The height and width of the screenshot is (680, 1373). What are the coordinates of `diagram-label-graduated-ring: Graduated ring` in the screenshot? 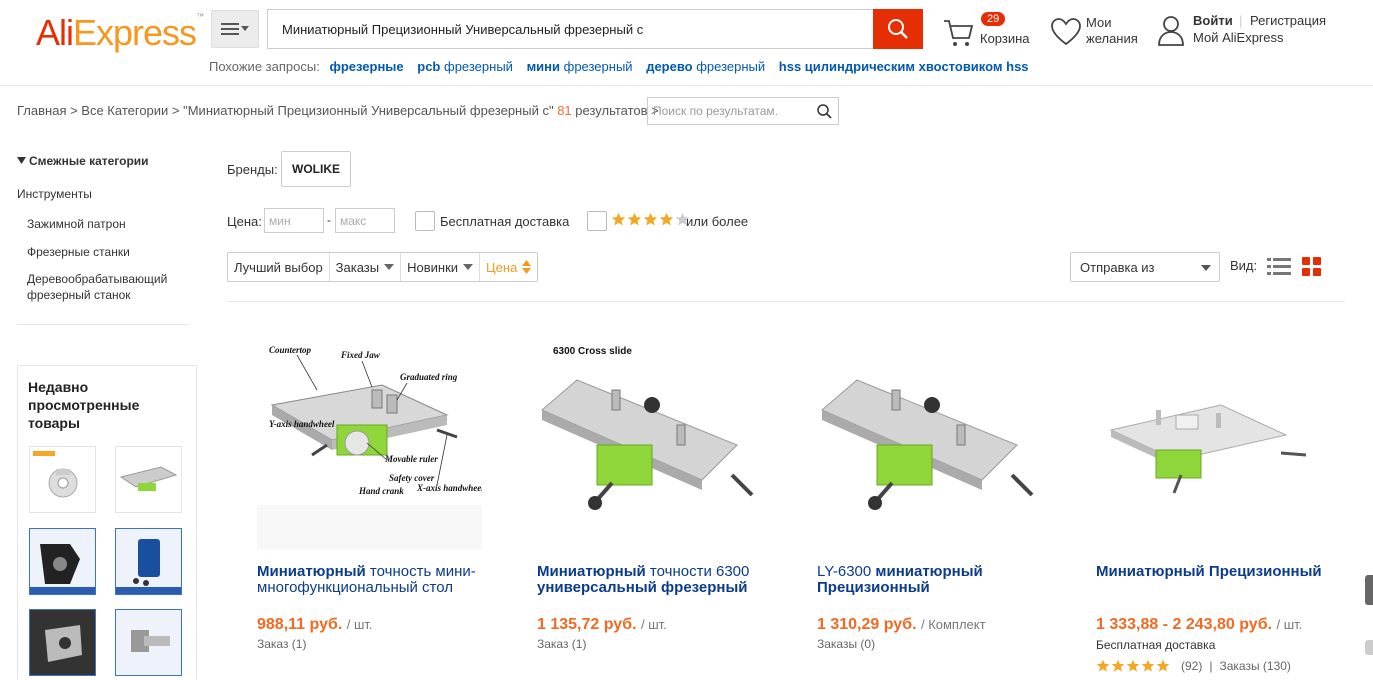 It's located at (429, 377).